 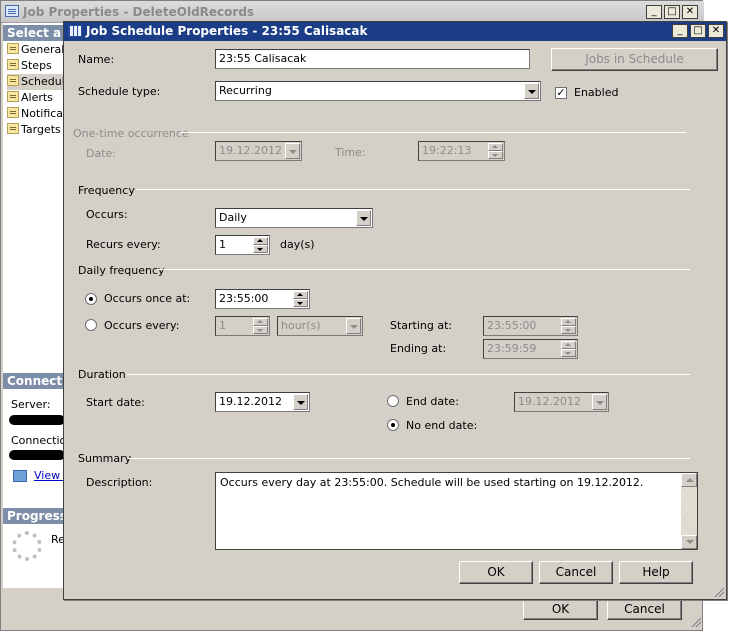 I want to click on occurs-every-unit-select: hour(s), so click(x=320, y=326).